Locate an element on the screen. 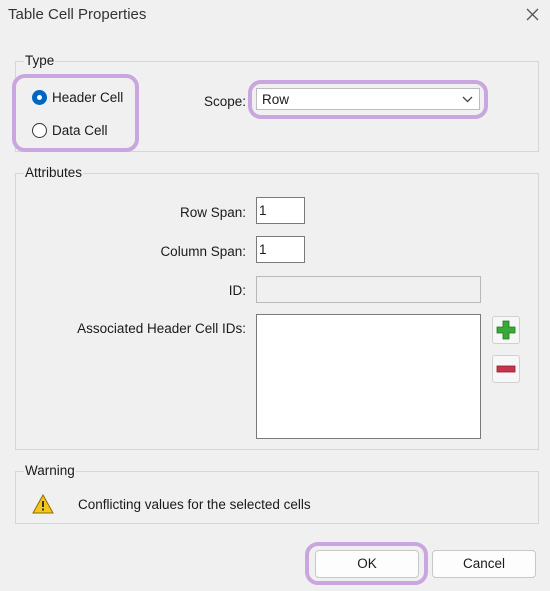 This screenshot has width=550, height=591. row-span-label: Row Span: is located at coordinates (212, 212).